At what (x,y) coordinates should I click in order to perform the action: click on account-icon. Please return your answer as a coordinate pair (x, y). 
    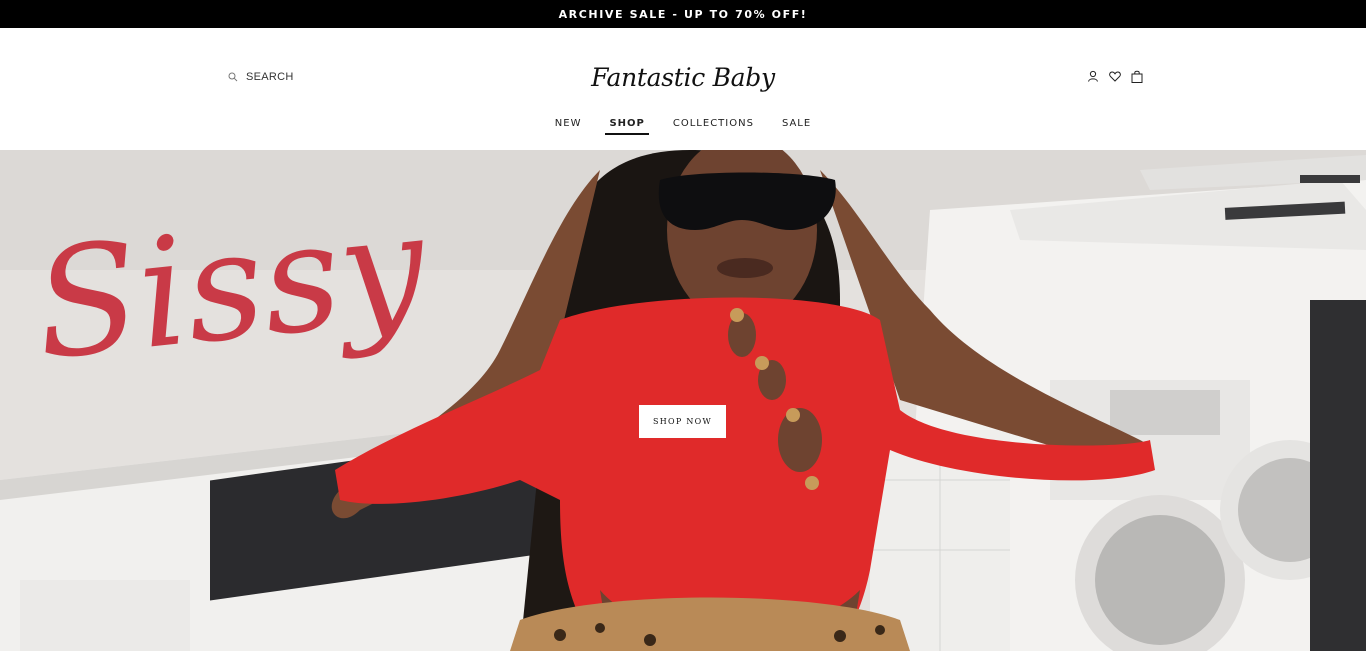
    Looking at the image, I should click on (1093, 76).